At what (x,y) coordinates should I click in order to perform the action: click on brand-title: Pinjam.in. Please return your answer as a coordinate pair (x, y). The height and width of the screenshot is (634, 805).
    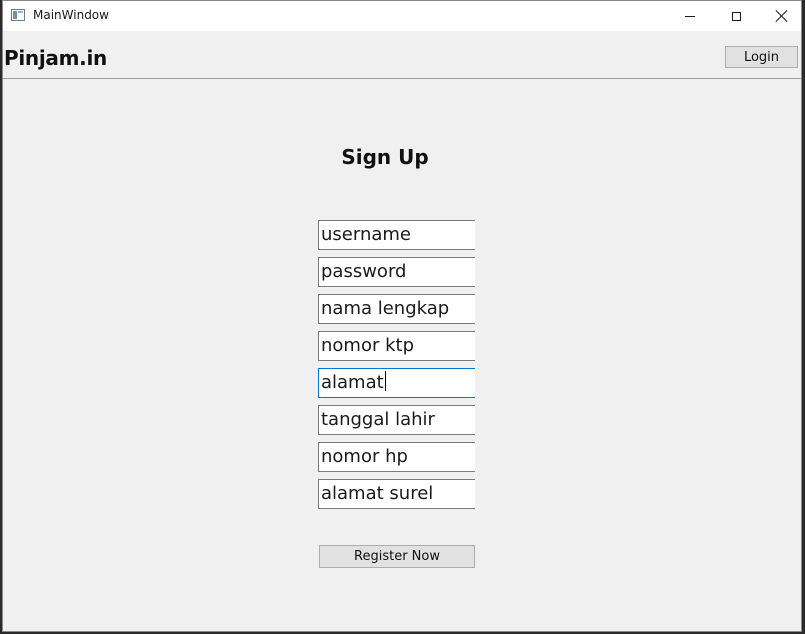
    Looking at the image, I should click on (55, 58).